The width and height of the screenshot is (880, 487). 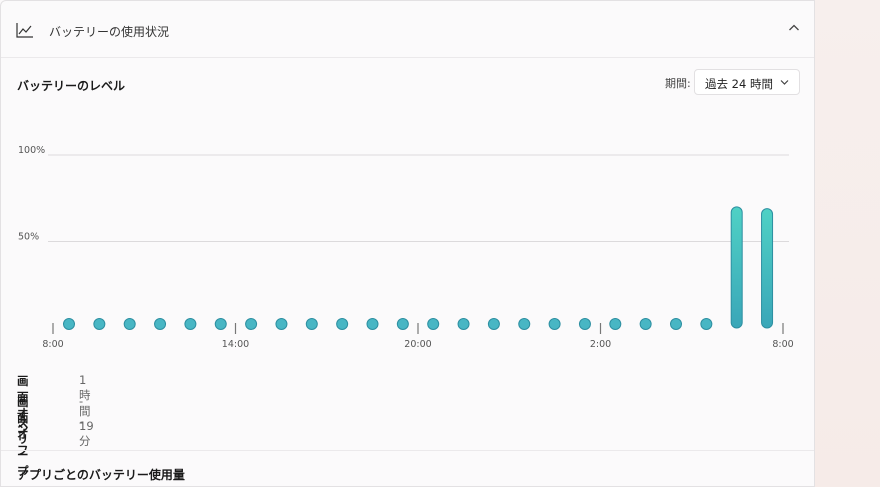 What do you see at coordinates (407, 450) in the screenshot?
I see `section-divider` at bounding box center [407, 450].